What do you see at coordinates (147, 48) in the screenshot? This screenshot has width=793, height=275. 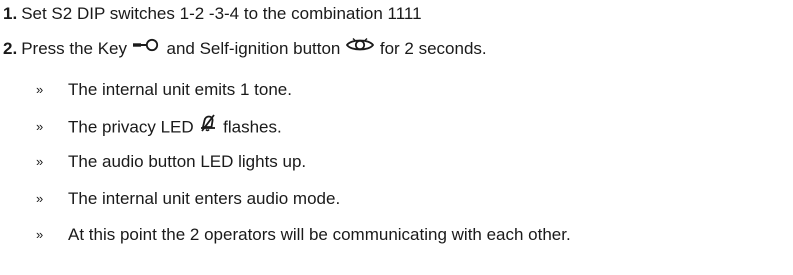 I see `key-icon` at bounding box center [147, 48].